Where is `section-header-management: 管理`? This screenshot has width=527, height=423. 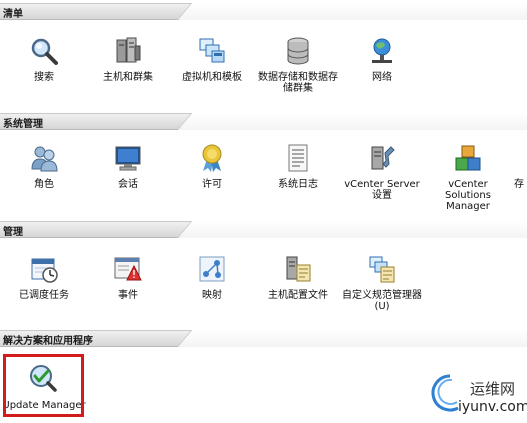 section-header-management: 管理 is located at coordinates (263, 229).